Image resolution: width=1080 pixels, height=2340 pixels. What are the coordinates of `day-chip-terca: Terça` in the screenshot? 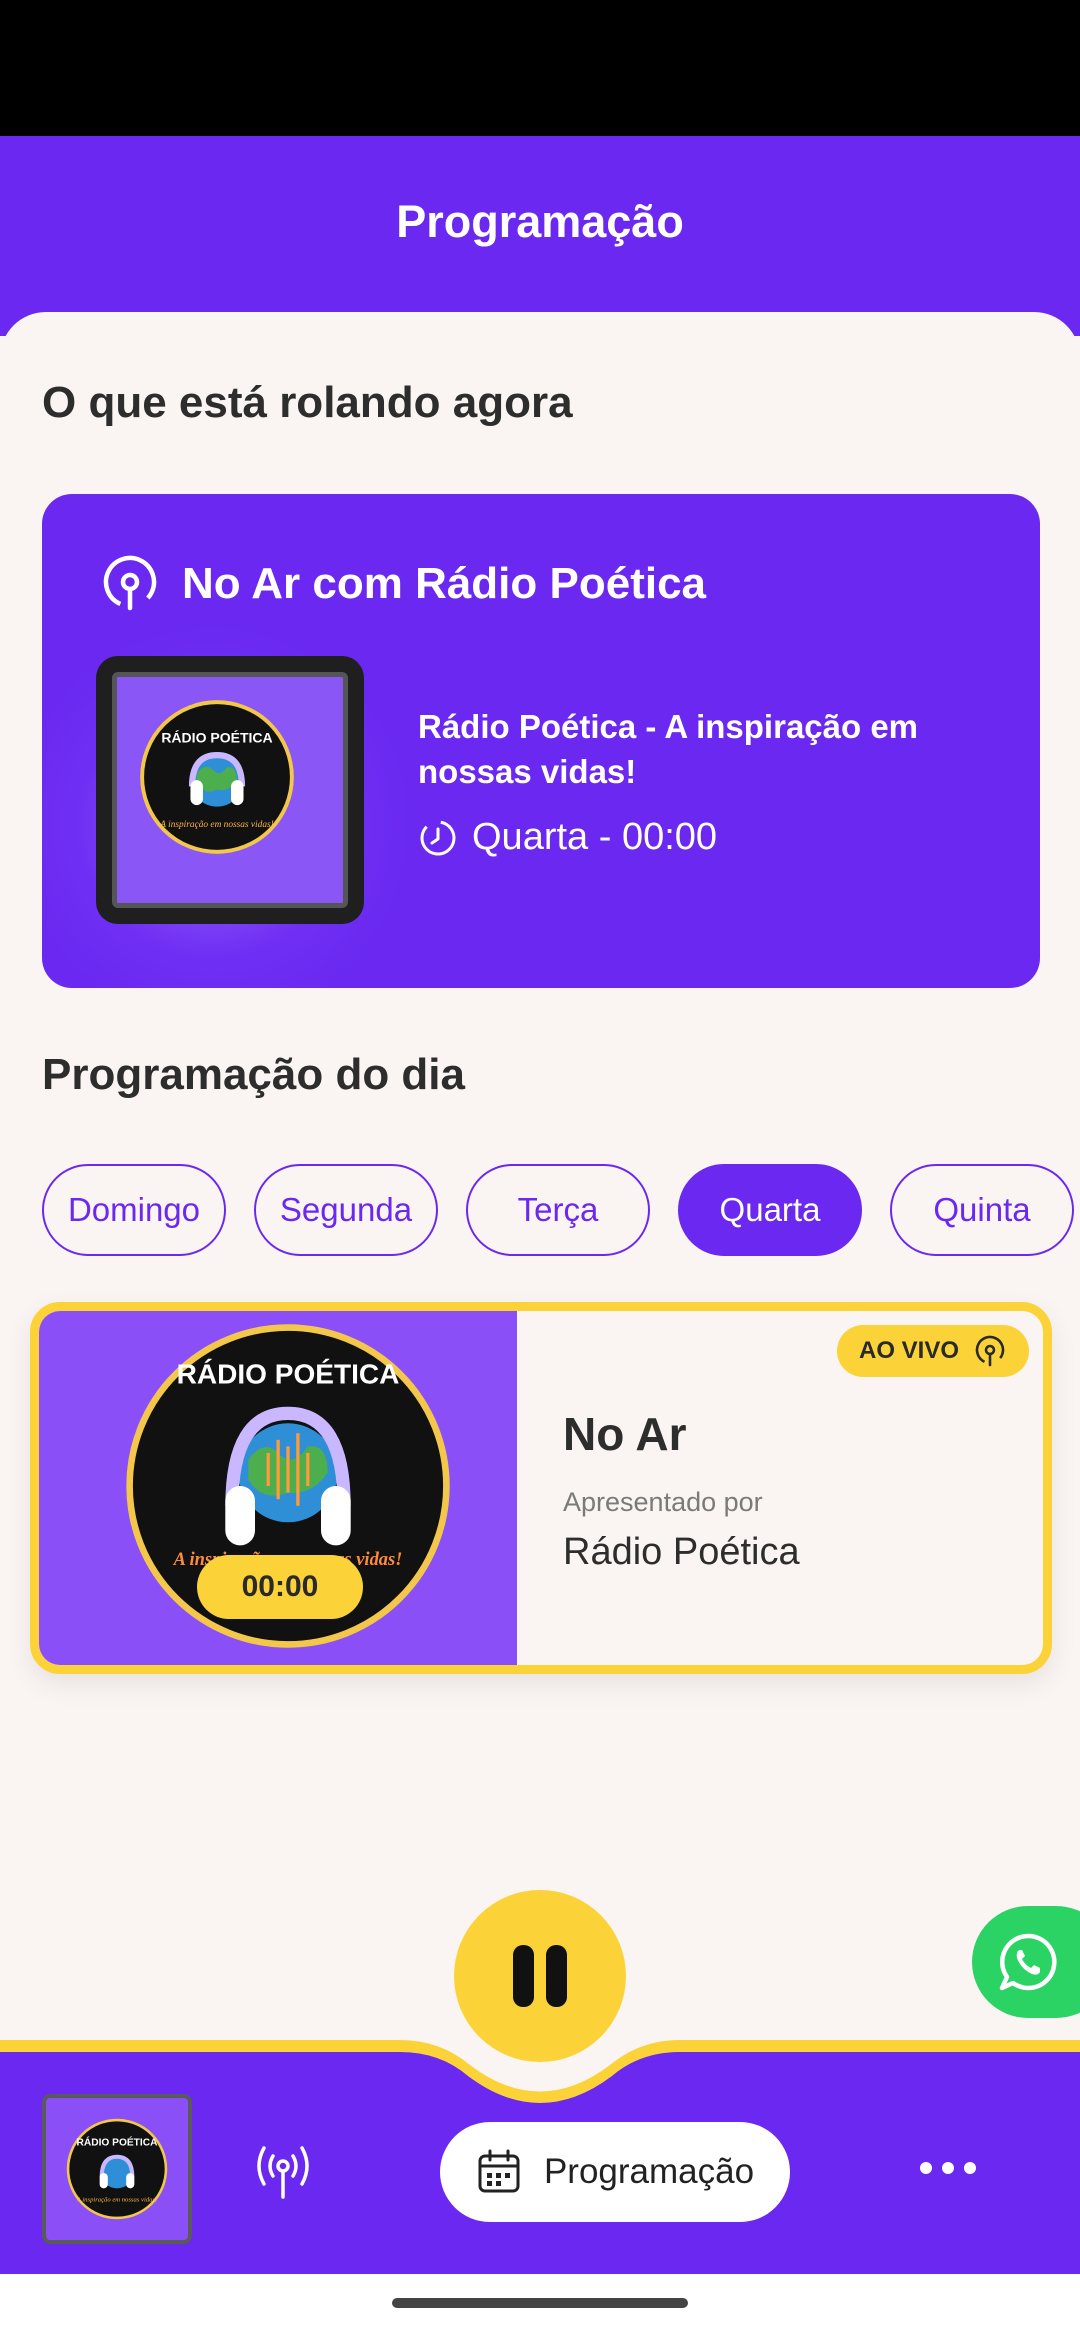 It's located at (558, 1210).